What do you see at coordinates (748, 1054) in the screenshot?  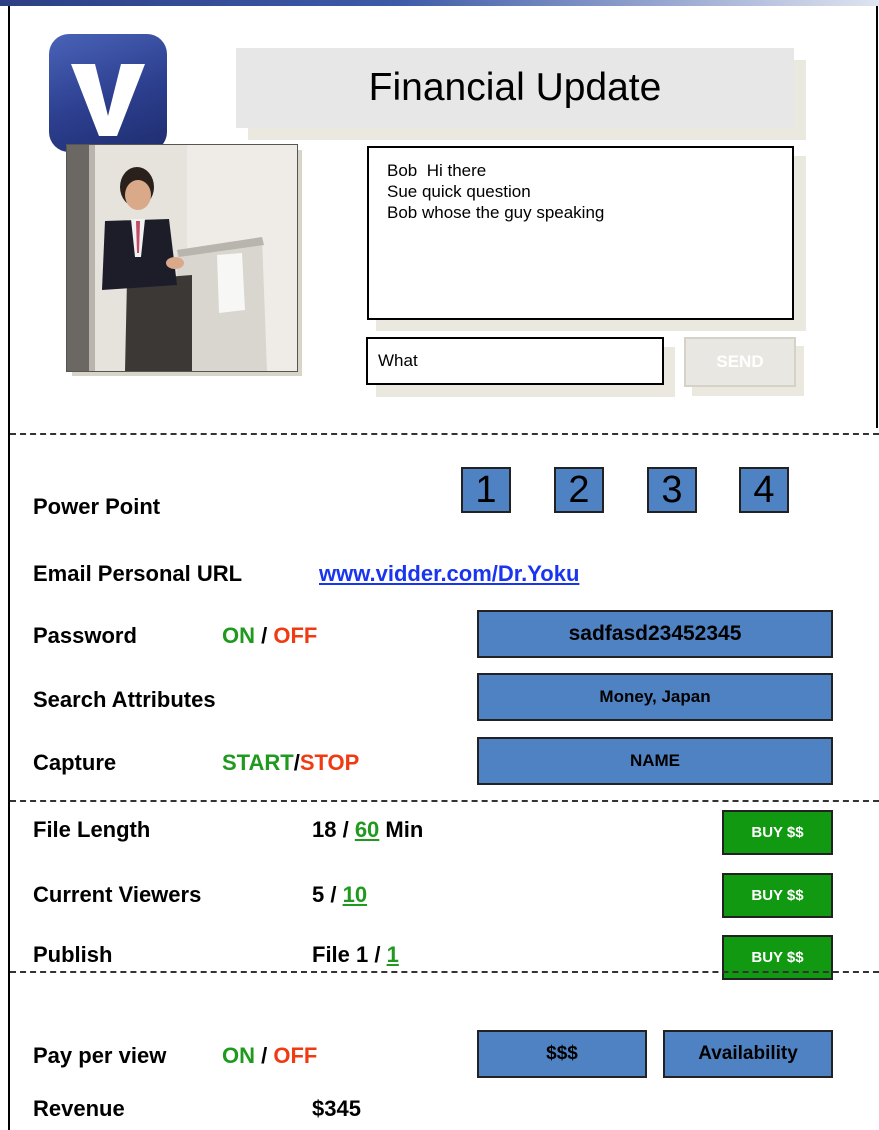 I see `availability-button: Availability` at bounding box center [748, 1054].